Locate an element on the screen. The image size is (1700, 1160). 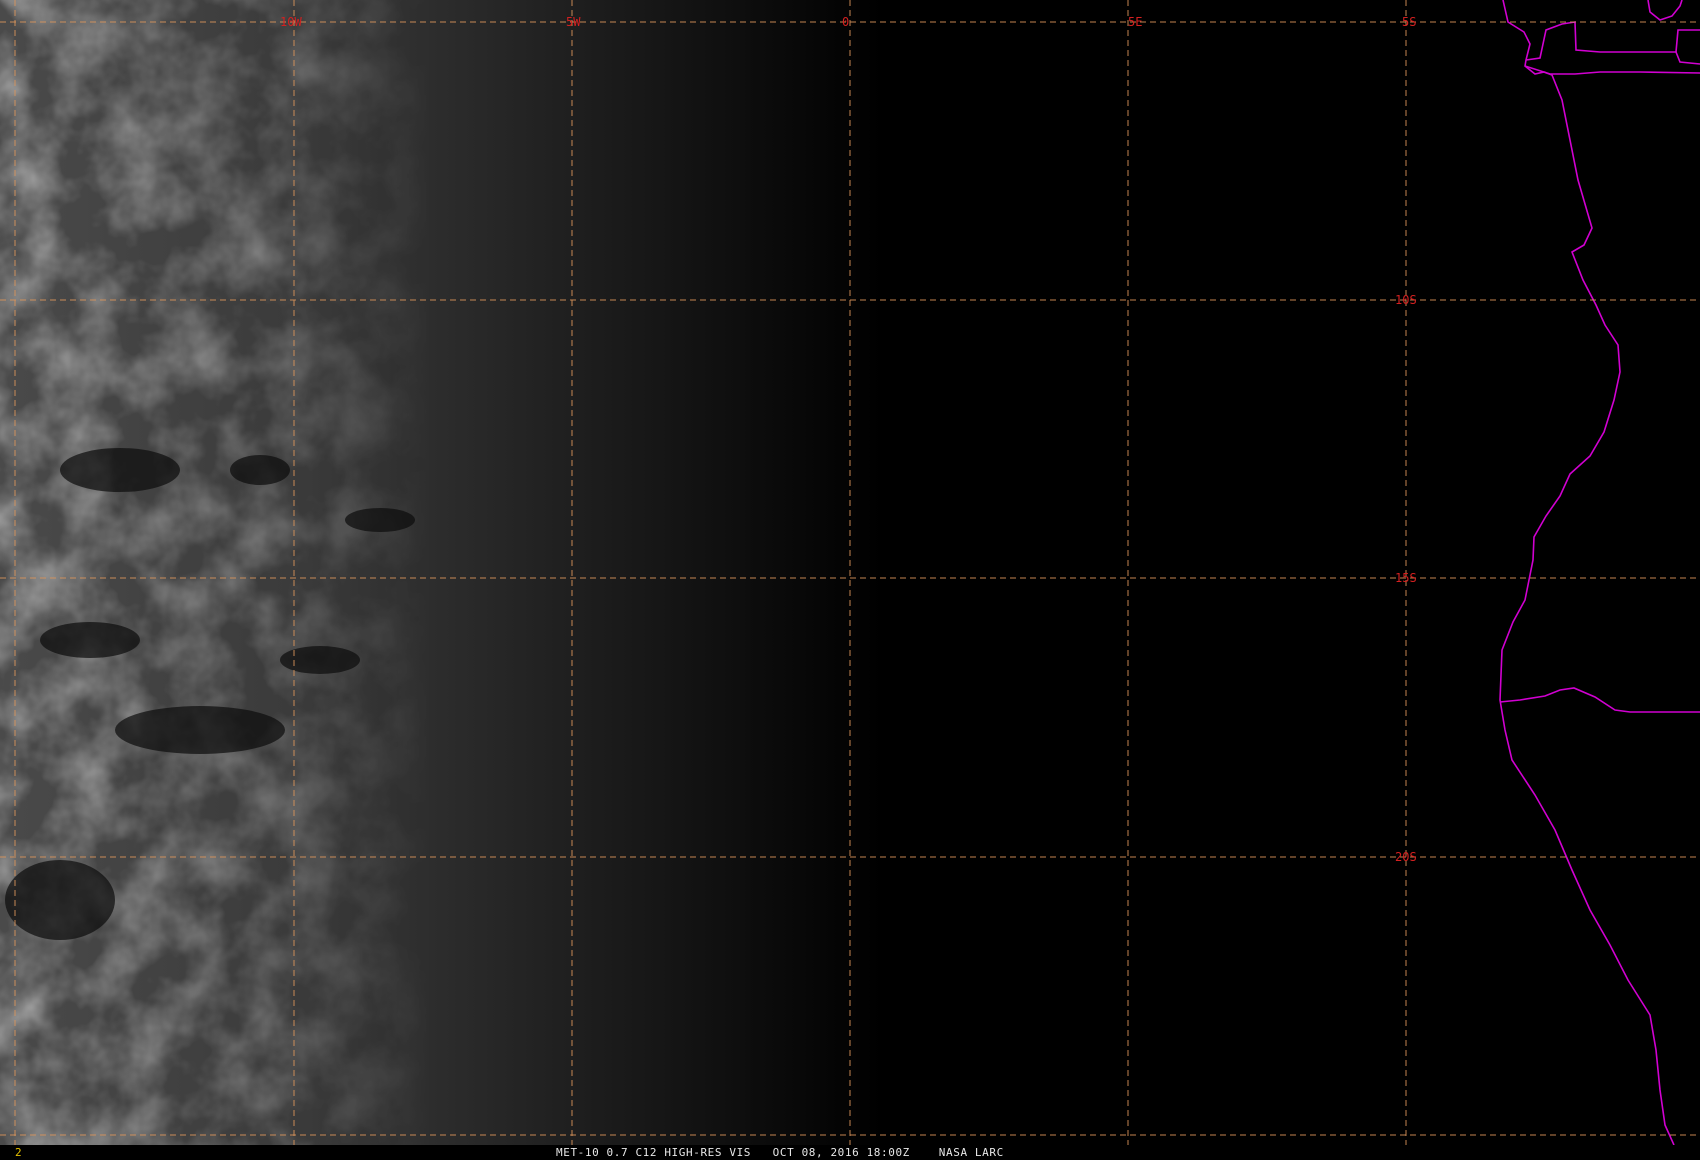
lon-label-10w: 10W is located at coordinates (291, 22).